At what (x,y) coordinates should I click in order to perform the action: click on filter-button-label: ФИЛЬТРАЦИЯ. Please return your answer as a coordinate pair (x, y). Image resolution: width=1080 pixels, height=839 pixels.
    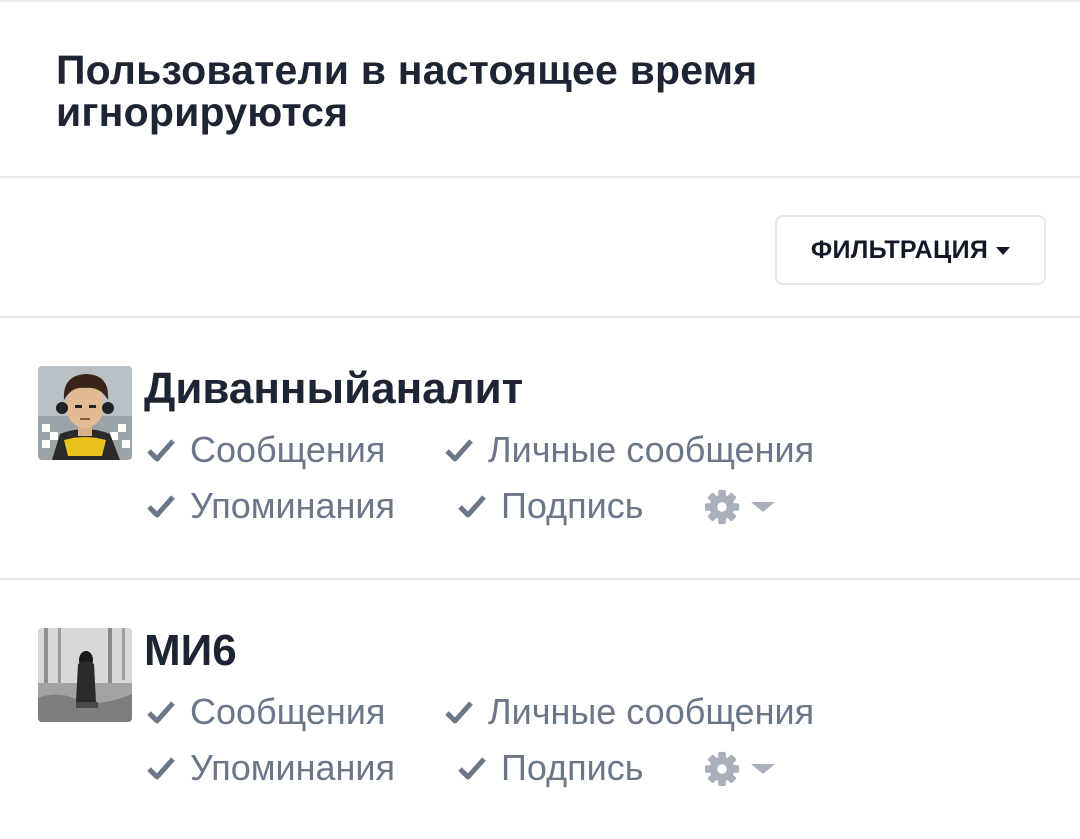
    Looking at the image, I should click on (899, 249).